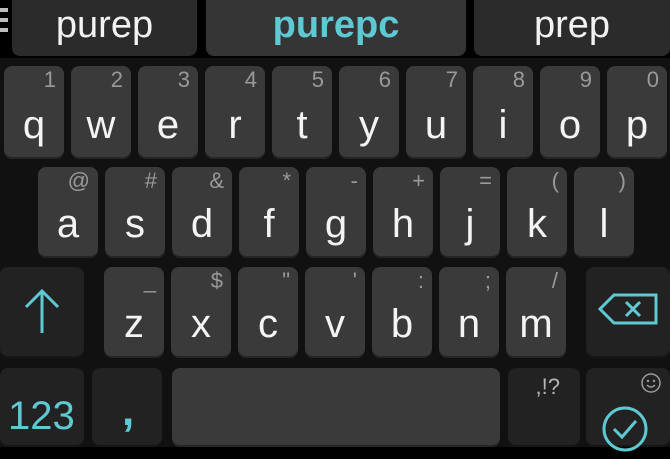 The height and width of the screenshot is (459, 670). I want to click on key-r: 4r, so click(235, 112).